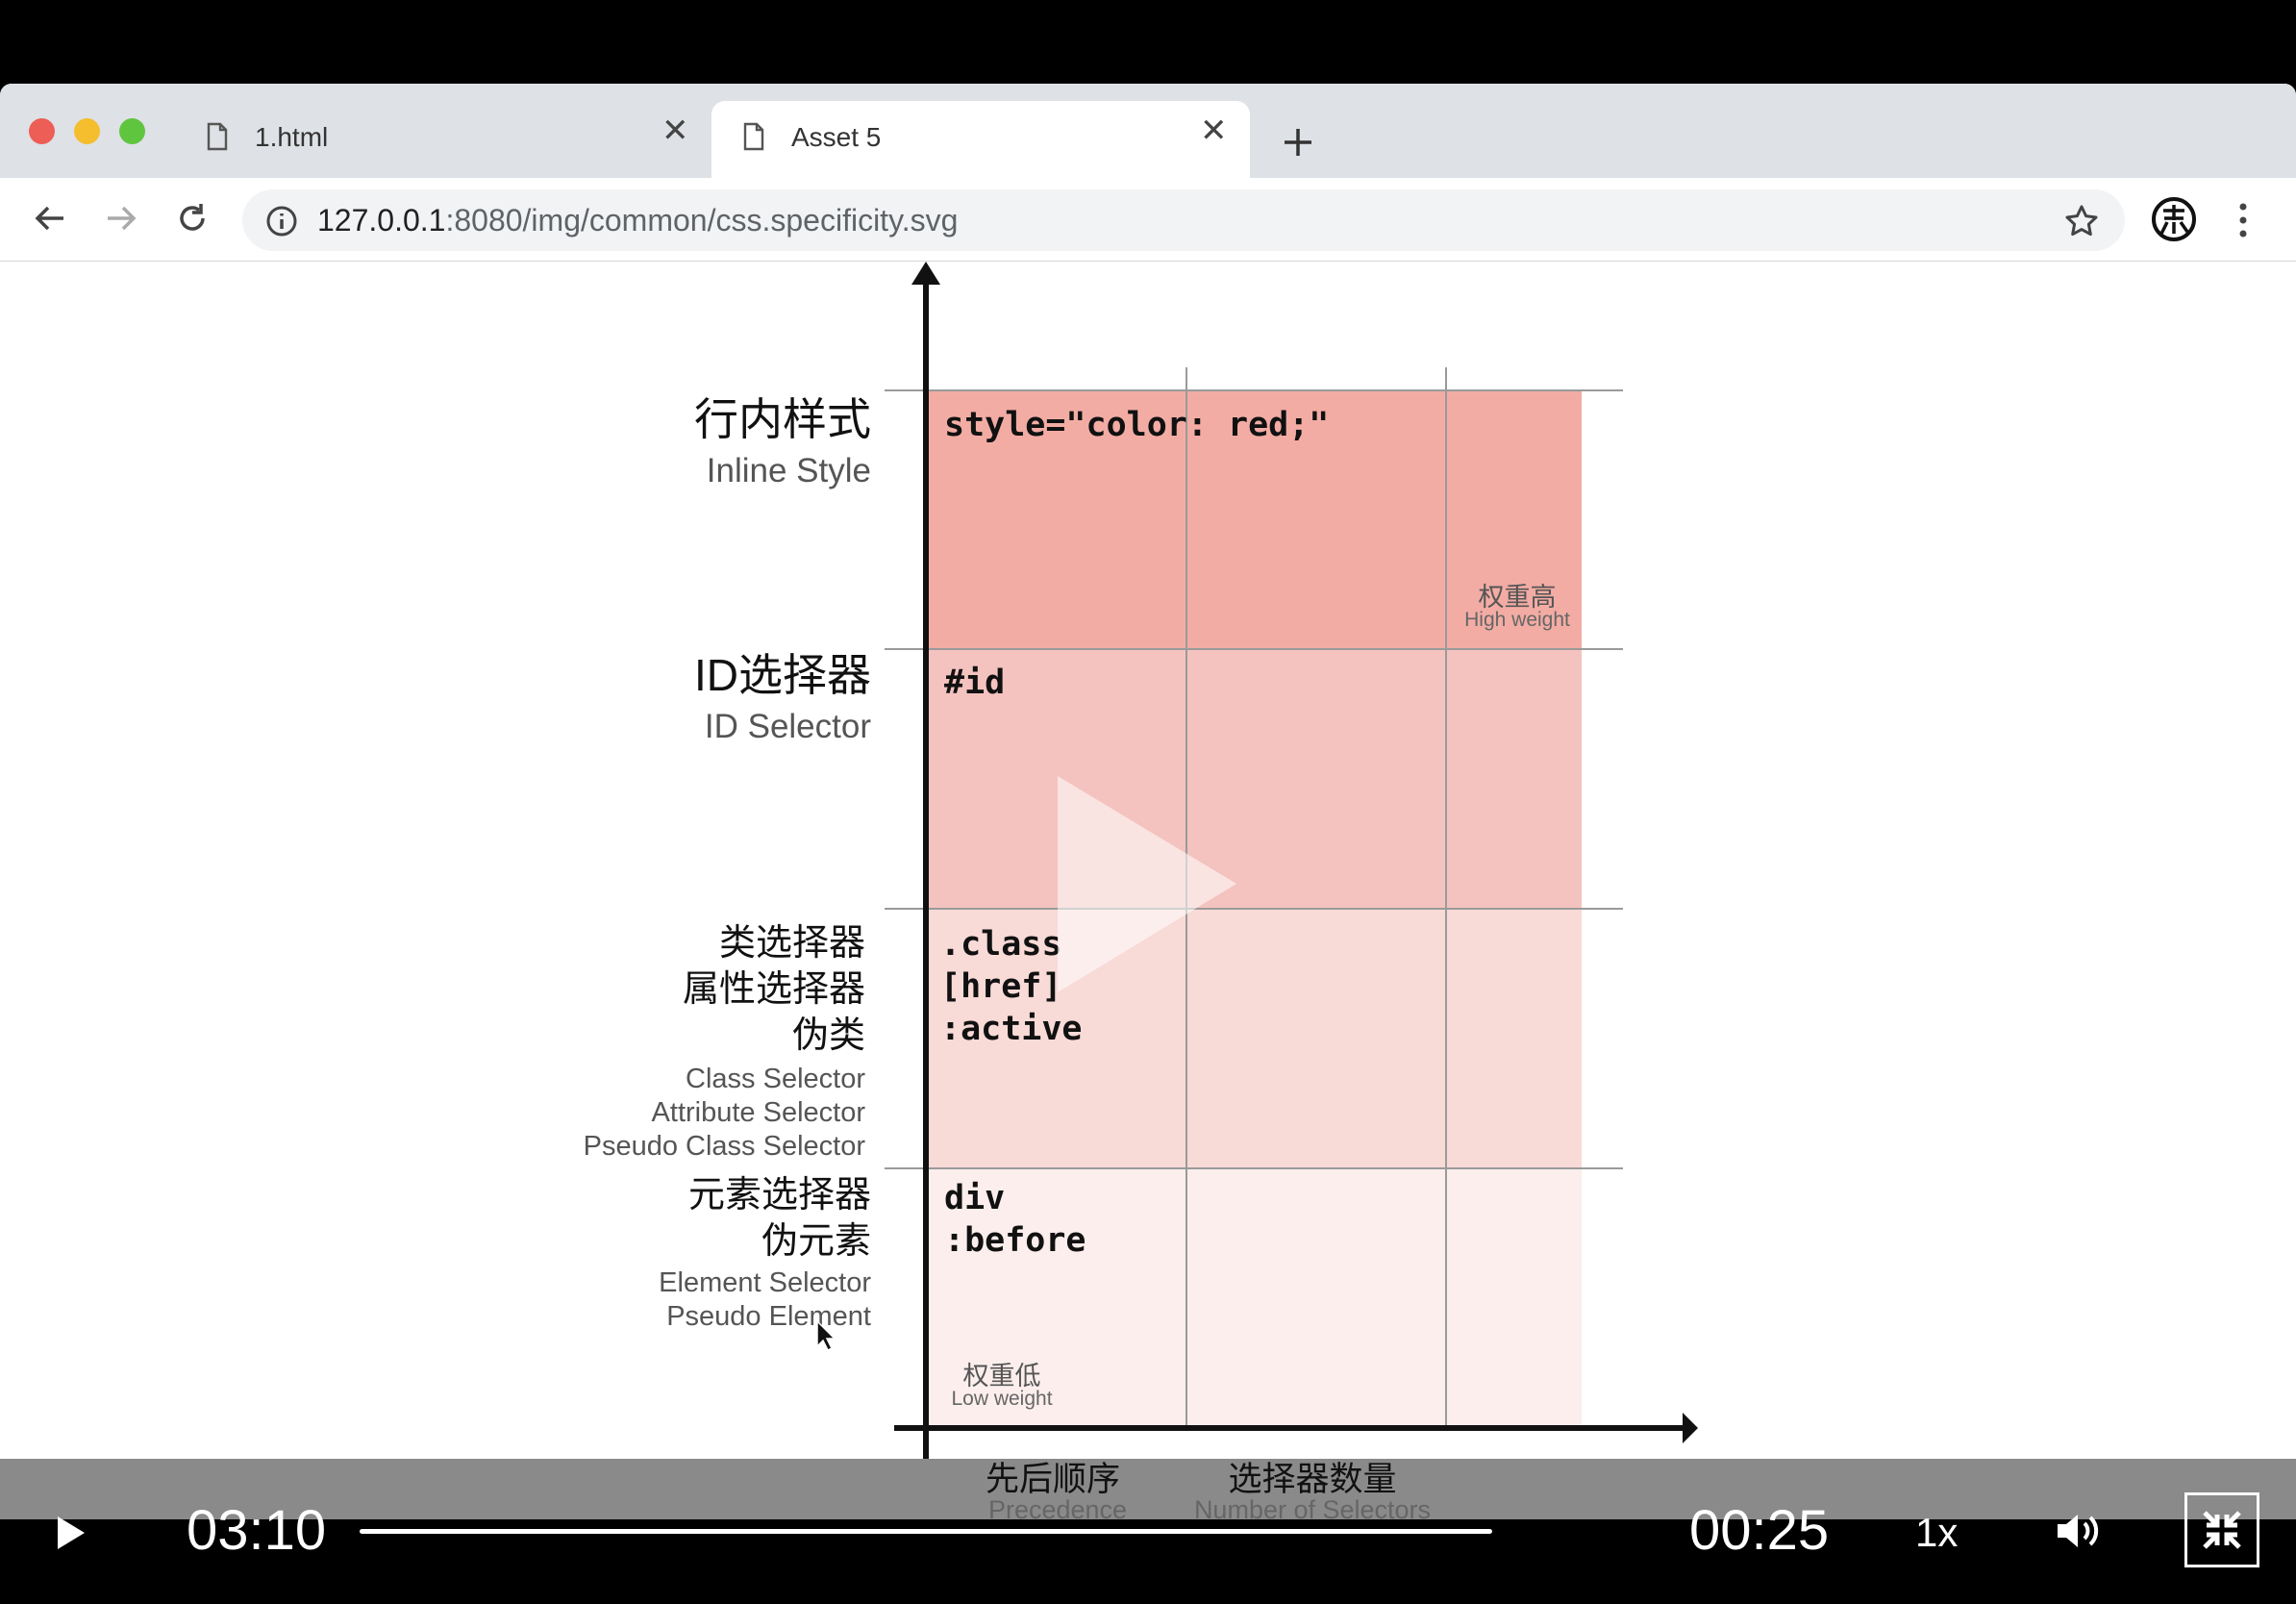  Describe the element at coordinates (787, 726) in the screenshot. I see `label-id-en: ID Selector` at that location.